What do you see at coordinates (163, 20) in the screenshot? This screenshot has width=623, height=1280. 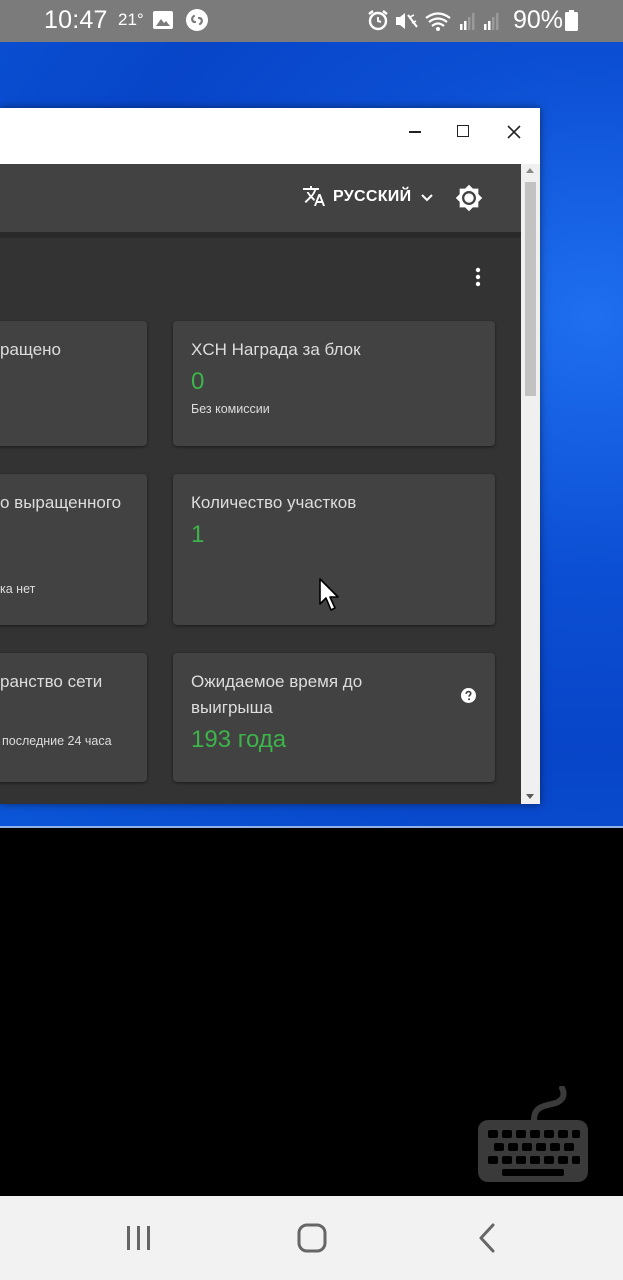 I see `gallery-icon` at bounding box center [163, 20].